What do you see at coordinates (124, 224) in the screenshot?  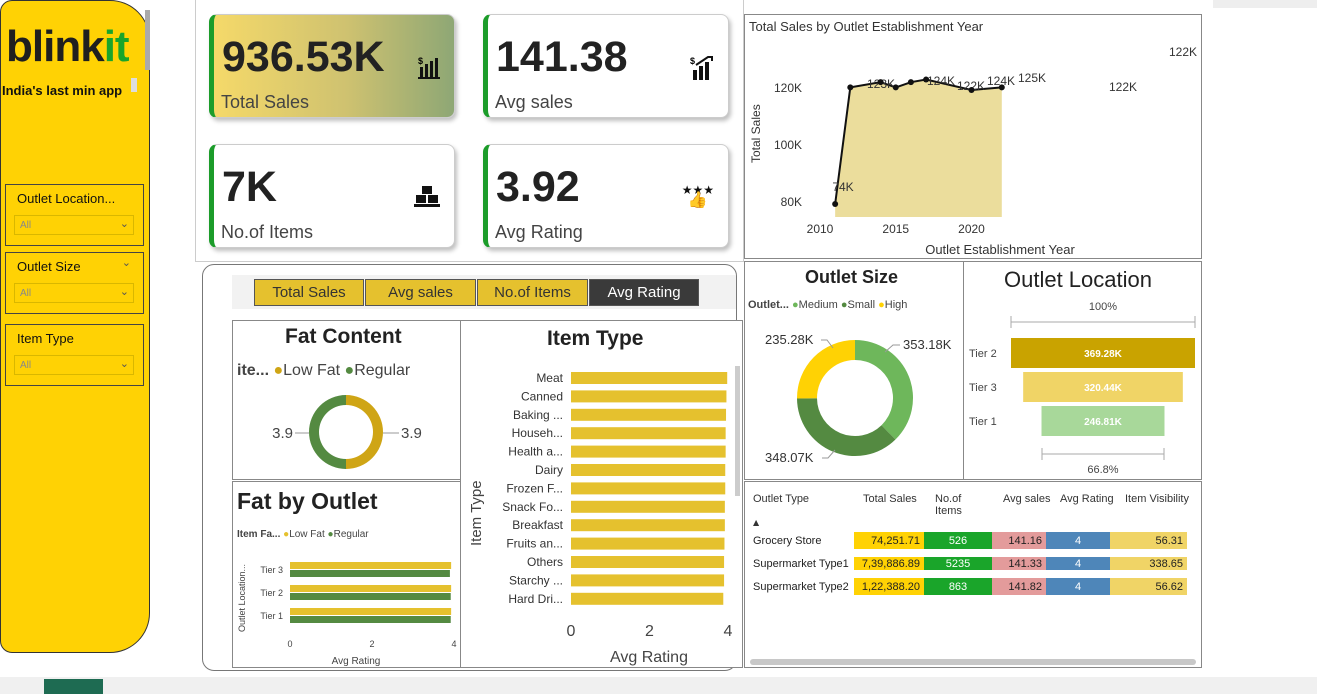 I see `chevron-down-icon: ⌄` at bounding box center [124, 224].